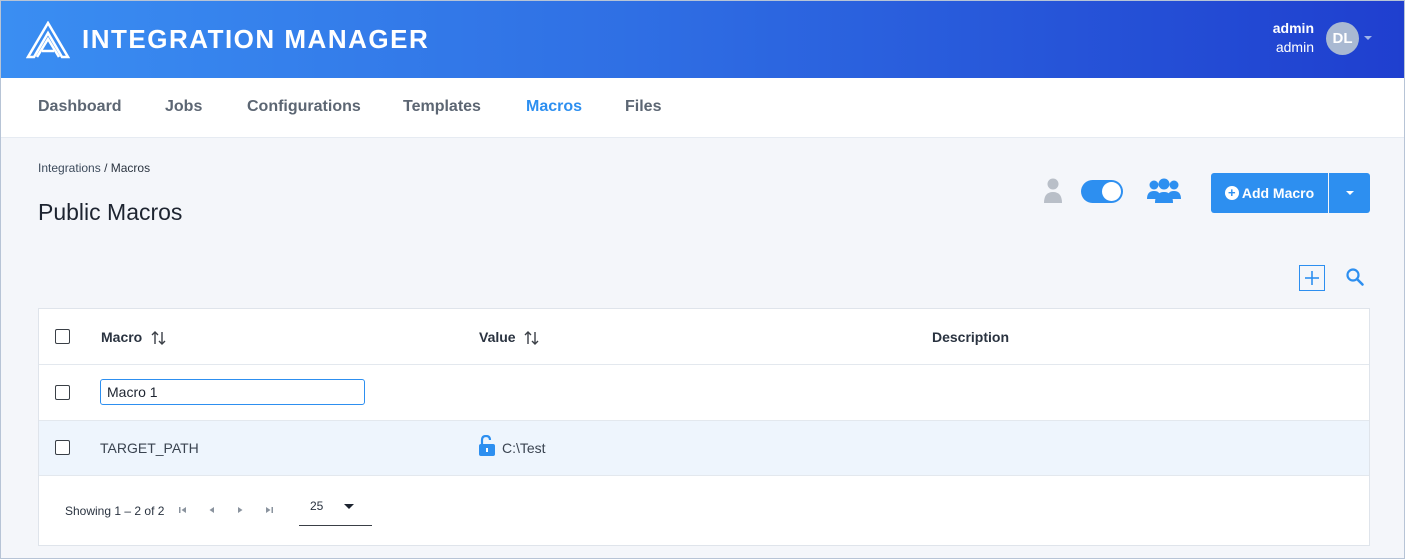  What do you see at coordinates (232, 392) in the screenshot?
I see `macro-name-input` at bounding box center [232, 392].